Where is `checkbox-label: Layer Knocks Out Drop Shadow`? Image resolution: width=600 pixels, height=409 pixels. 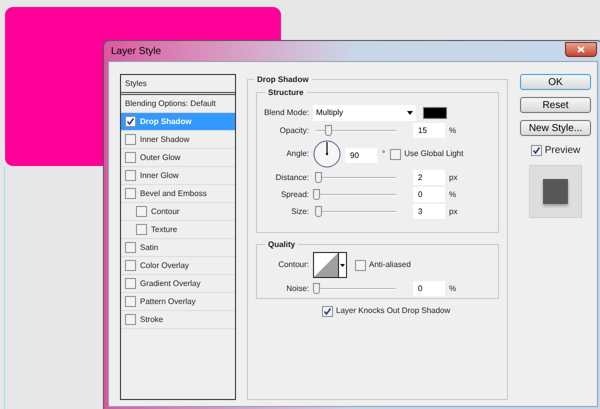
checkbox-label: Layer Knocks Out Drop Shadow is located at coordinates (393, 311).